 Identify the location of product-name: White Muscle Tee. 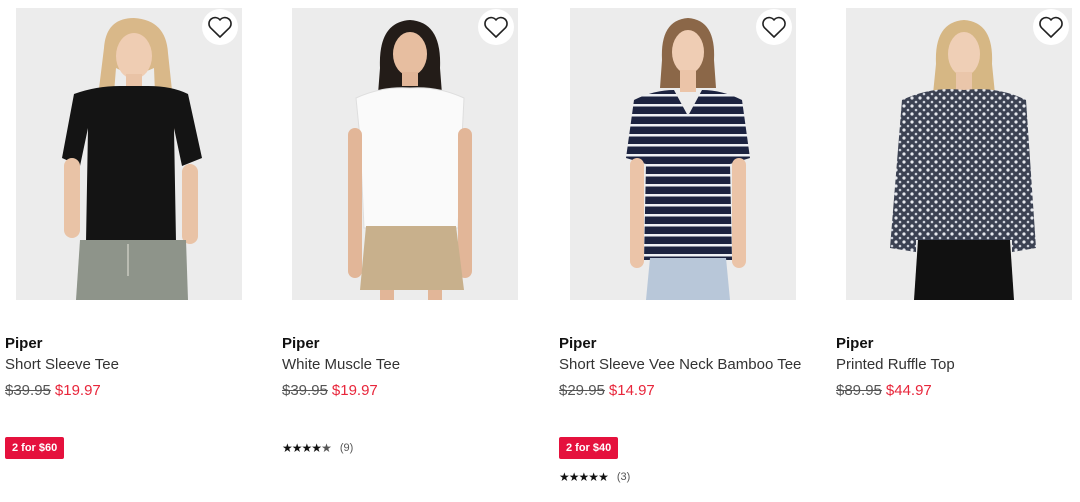
(341, 364).